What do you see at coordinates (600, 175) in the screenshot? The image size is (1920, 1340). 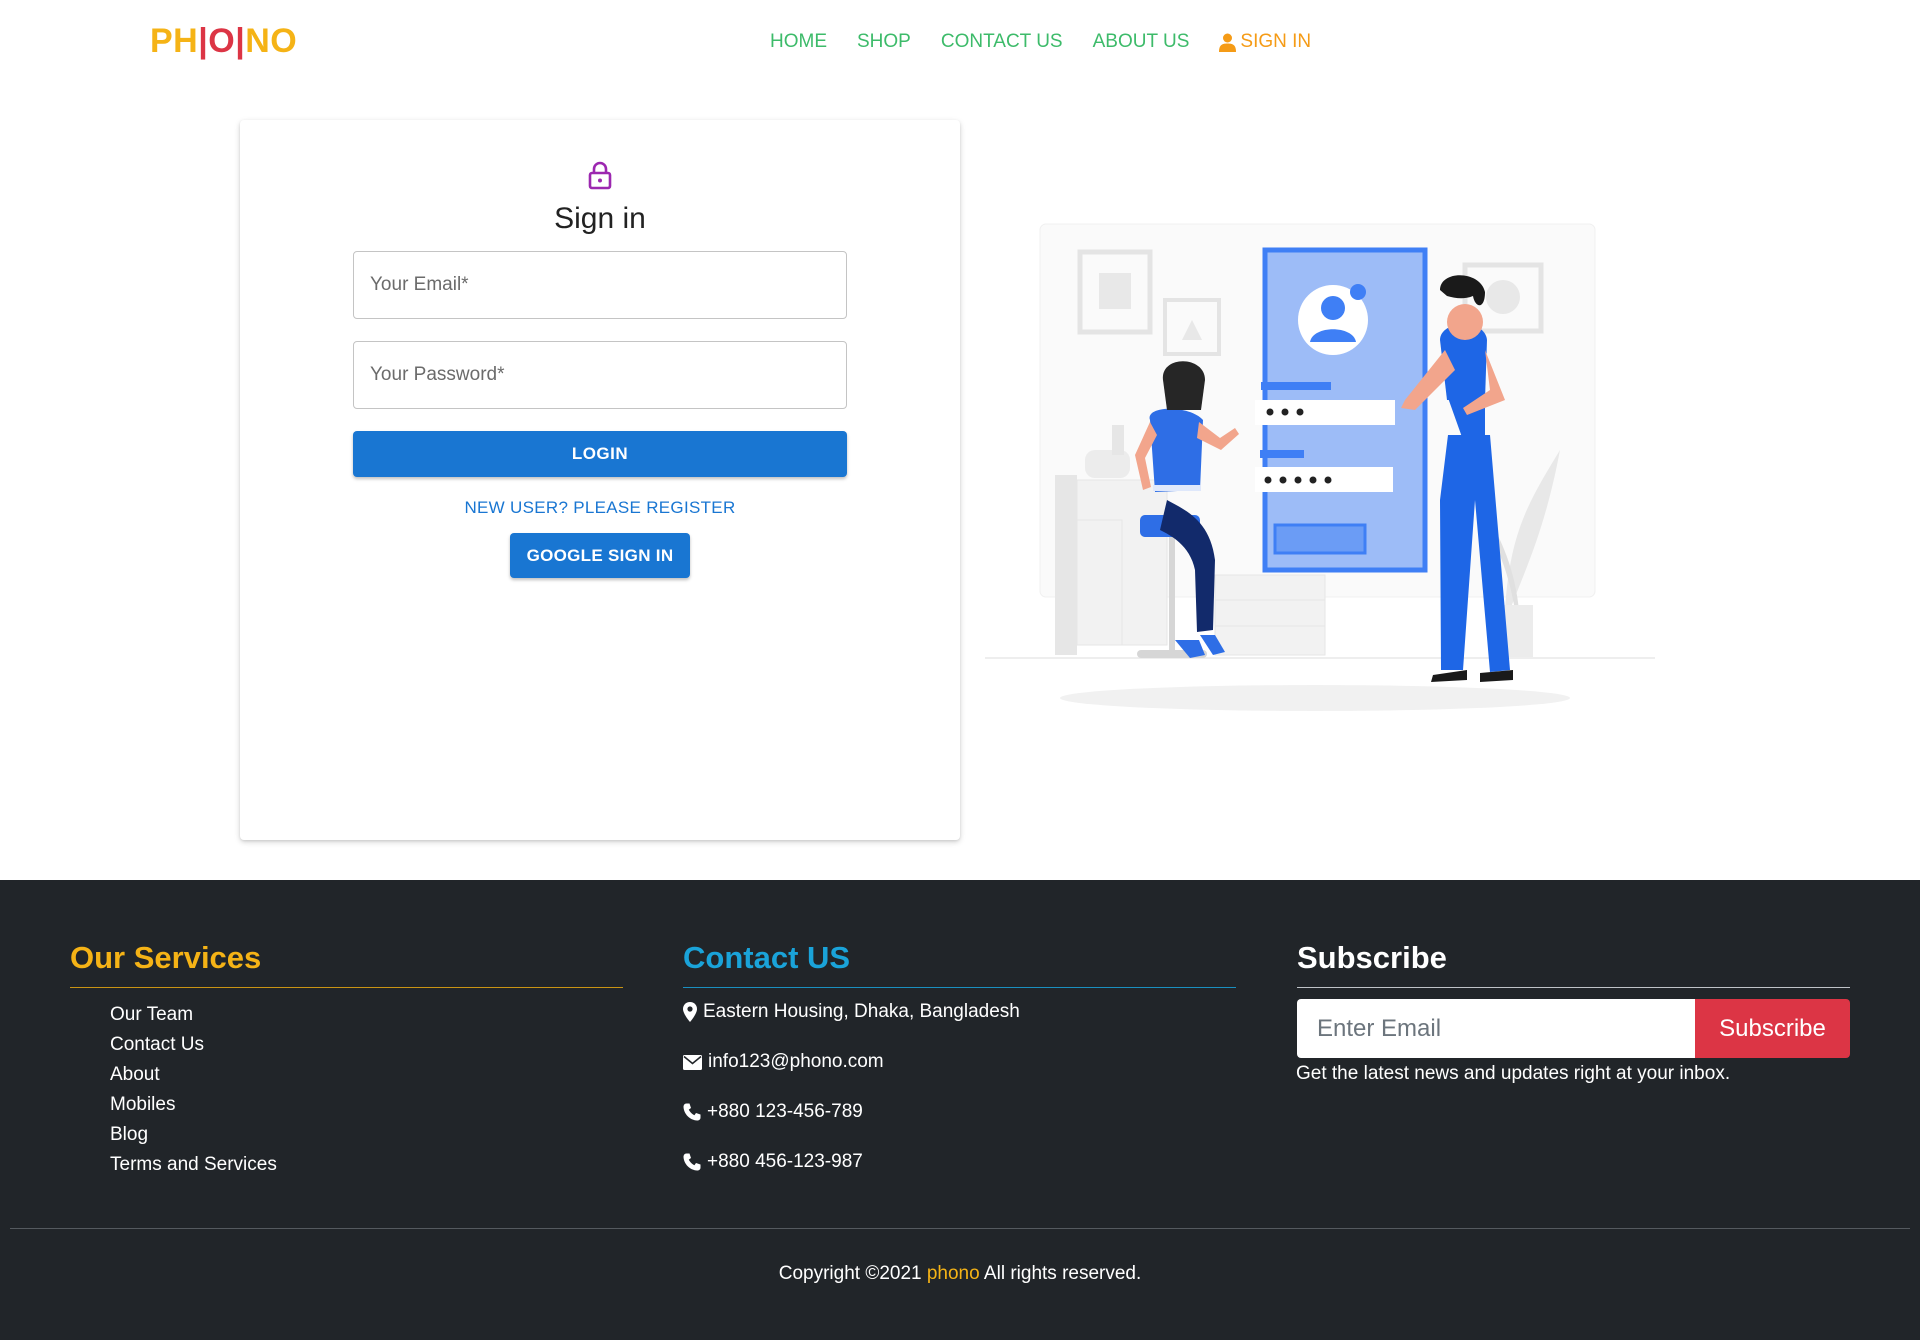 I see `lock-icon` at bounding box center [600, 175].